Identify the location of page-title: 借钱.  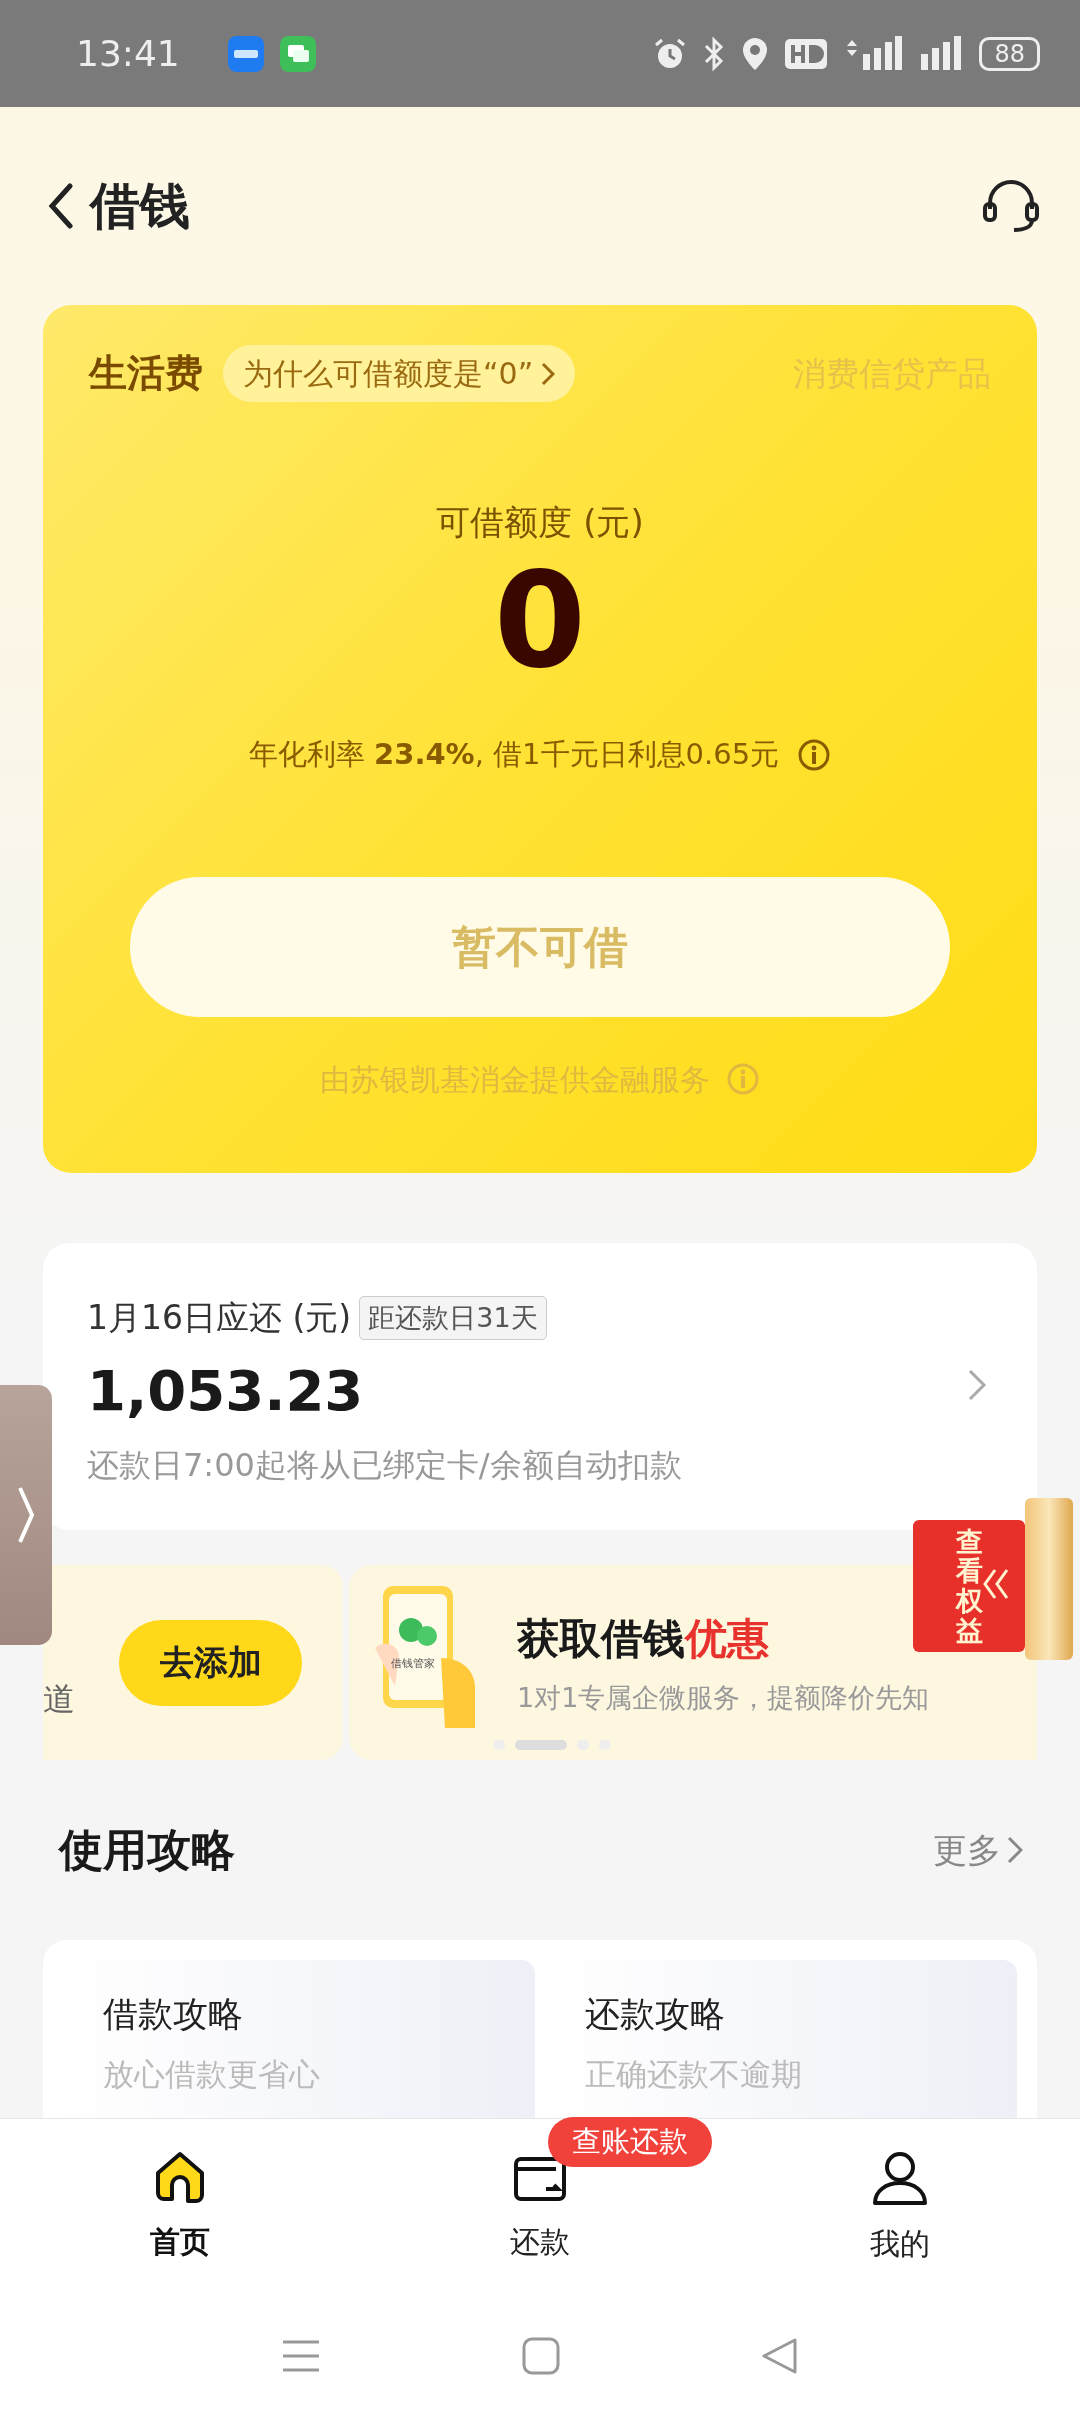
(140, 206).